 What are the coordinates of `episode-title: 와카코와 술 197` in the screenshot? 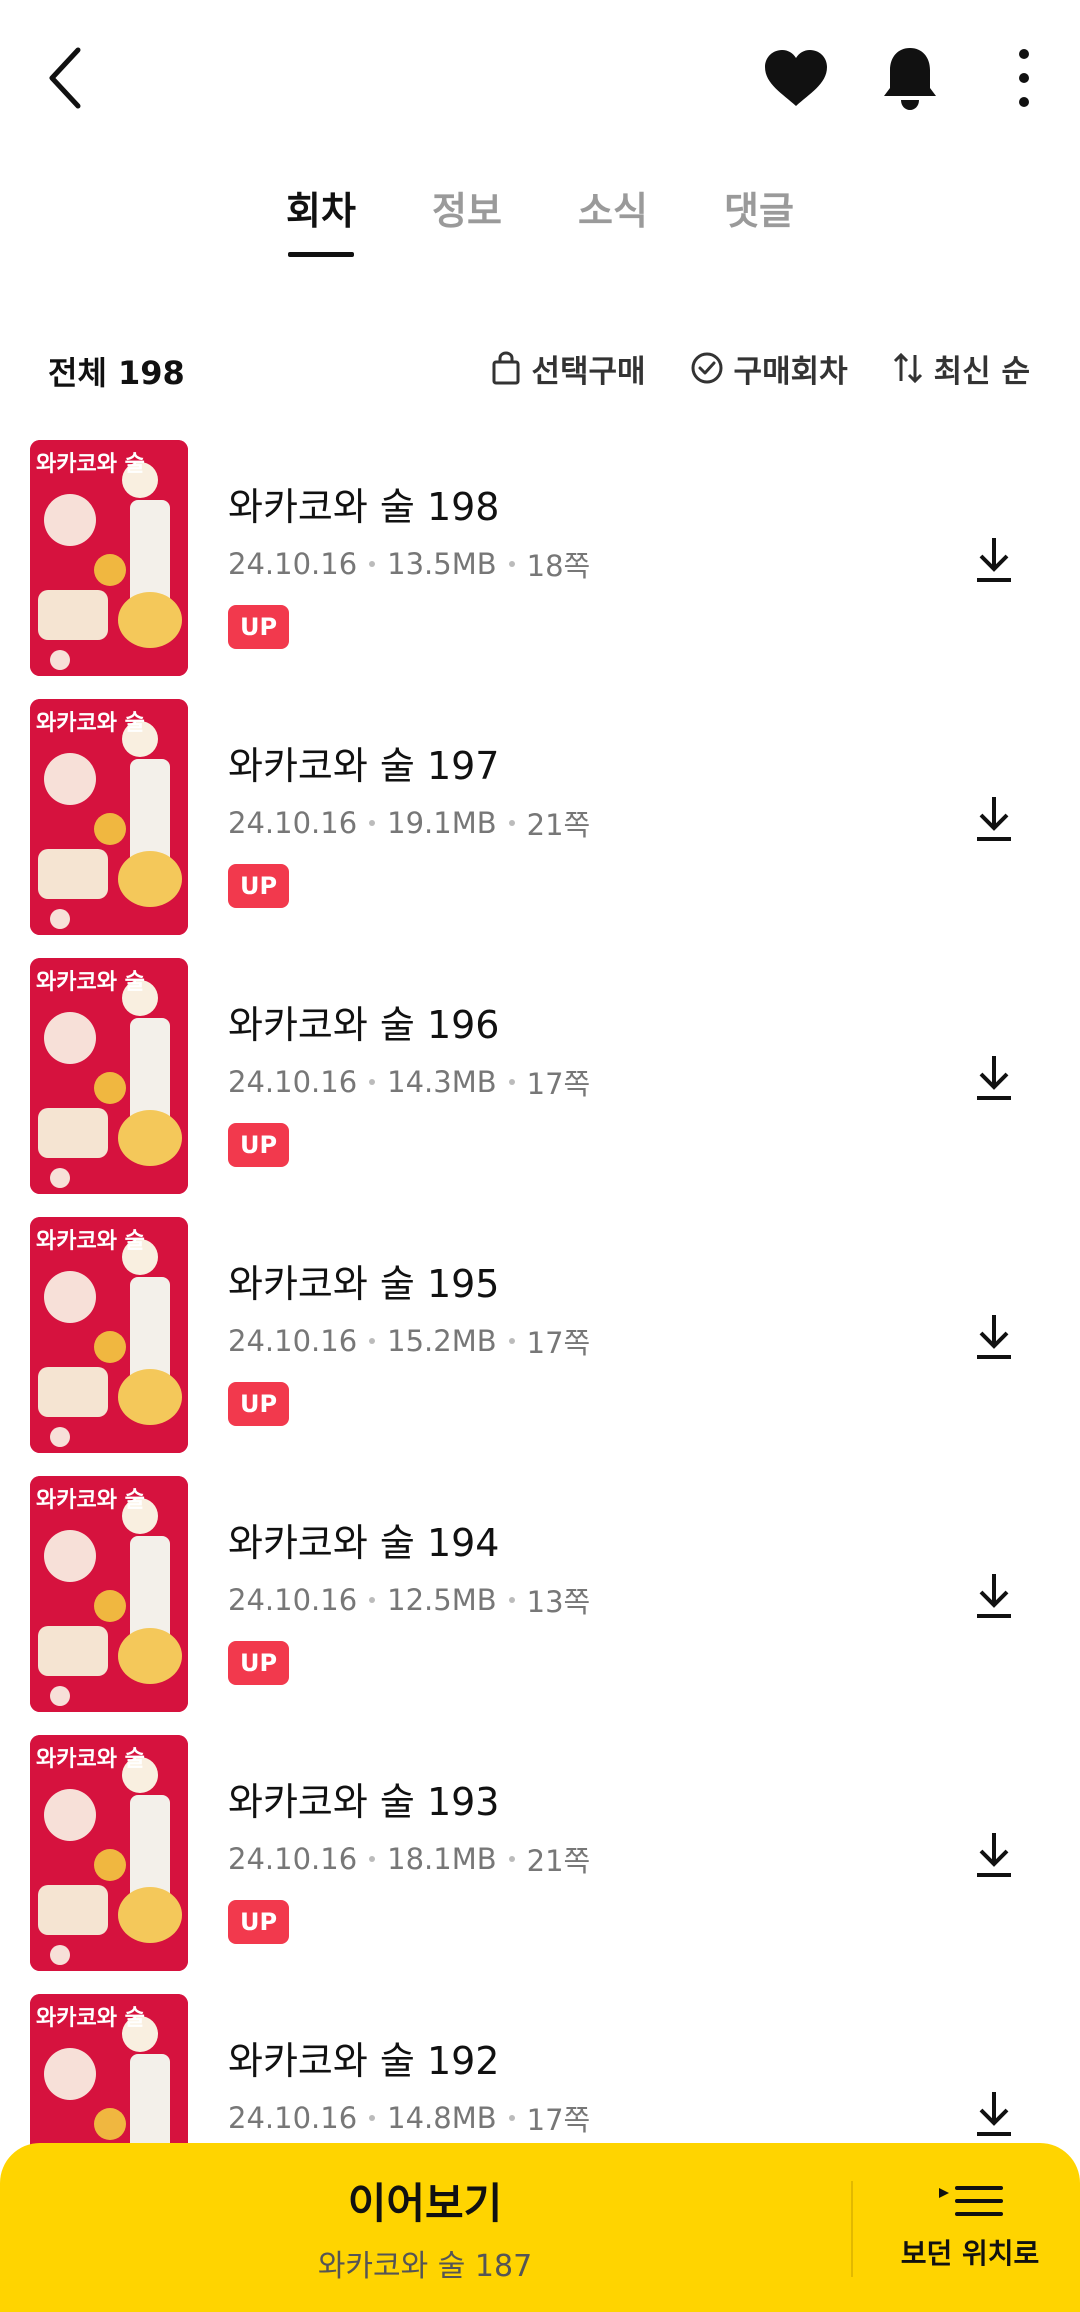 It's located at (364, 766).